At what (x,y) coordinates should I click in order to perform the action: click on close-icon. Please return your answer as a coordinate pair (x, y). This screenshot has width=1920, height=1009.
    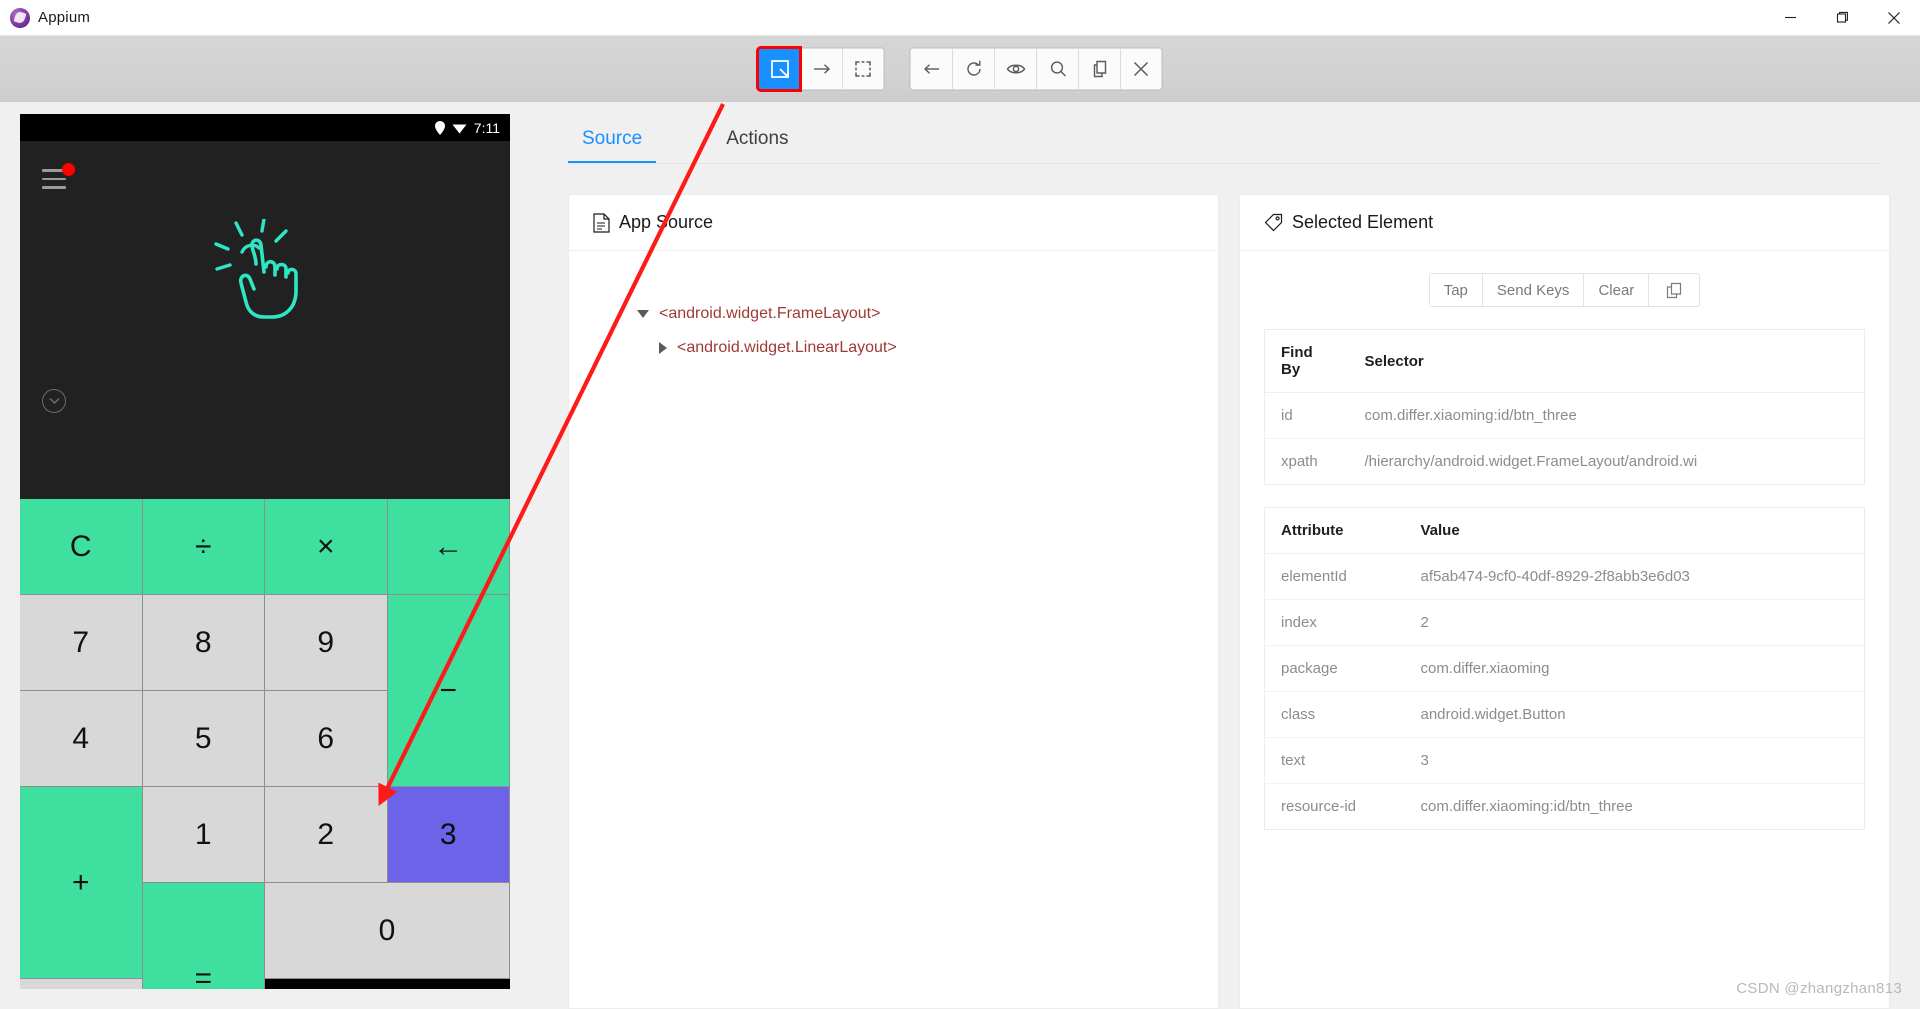
    Looking at the image, I should click on (1894, 18).